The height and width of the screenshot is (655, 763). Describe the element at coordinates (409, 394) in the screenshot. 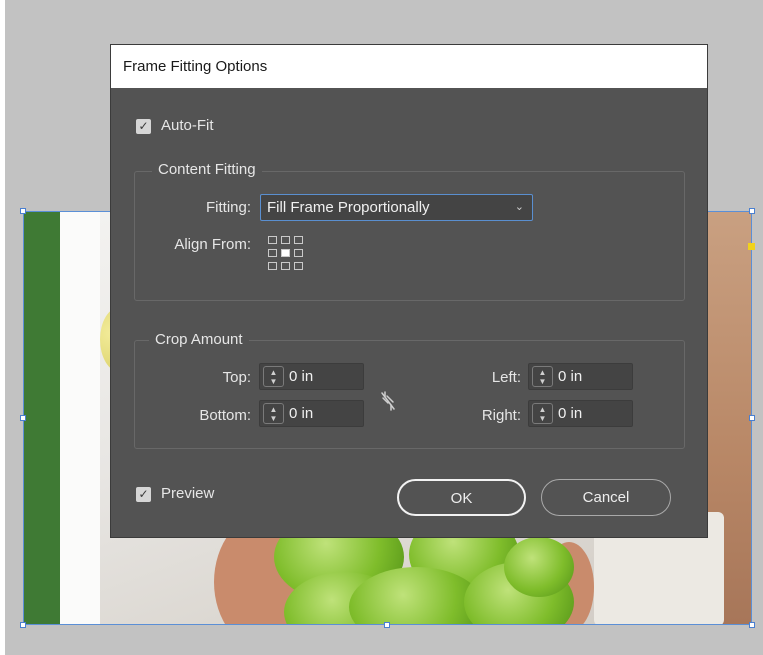

I see `crop-amount-group` at that location.